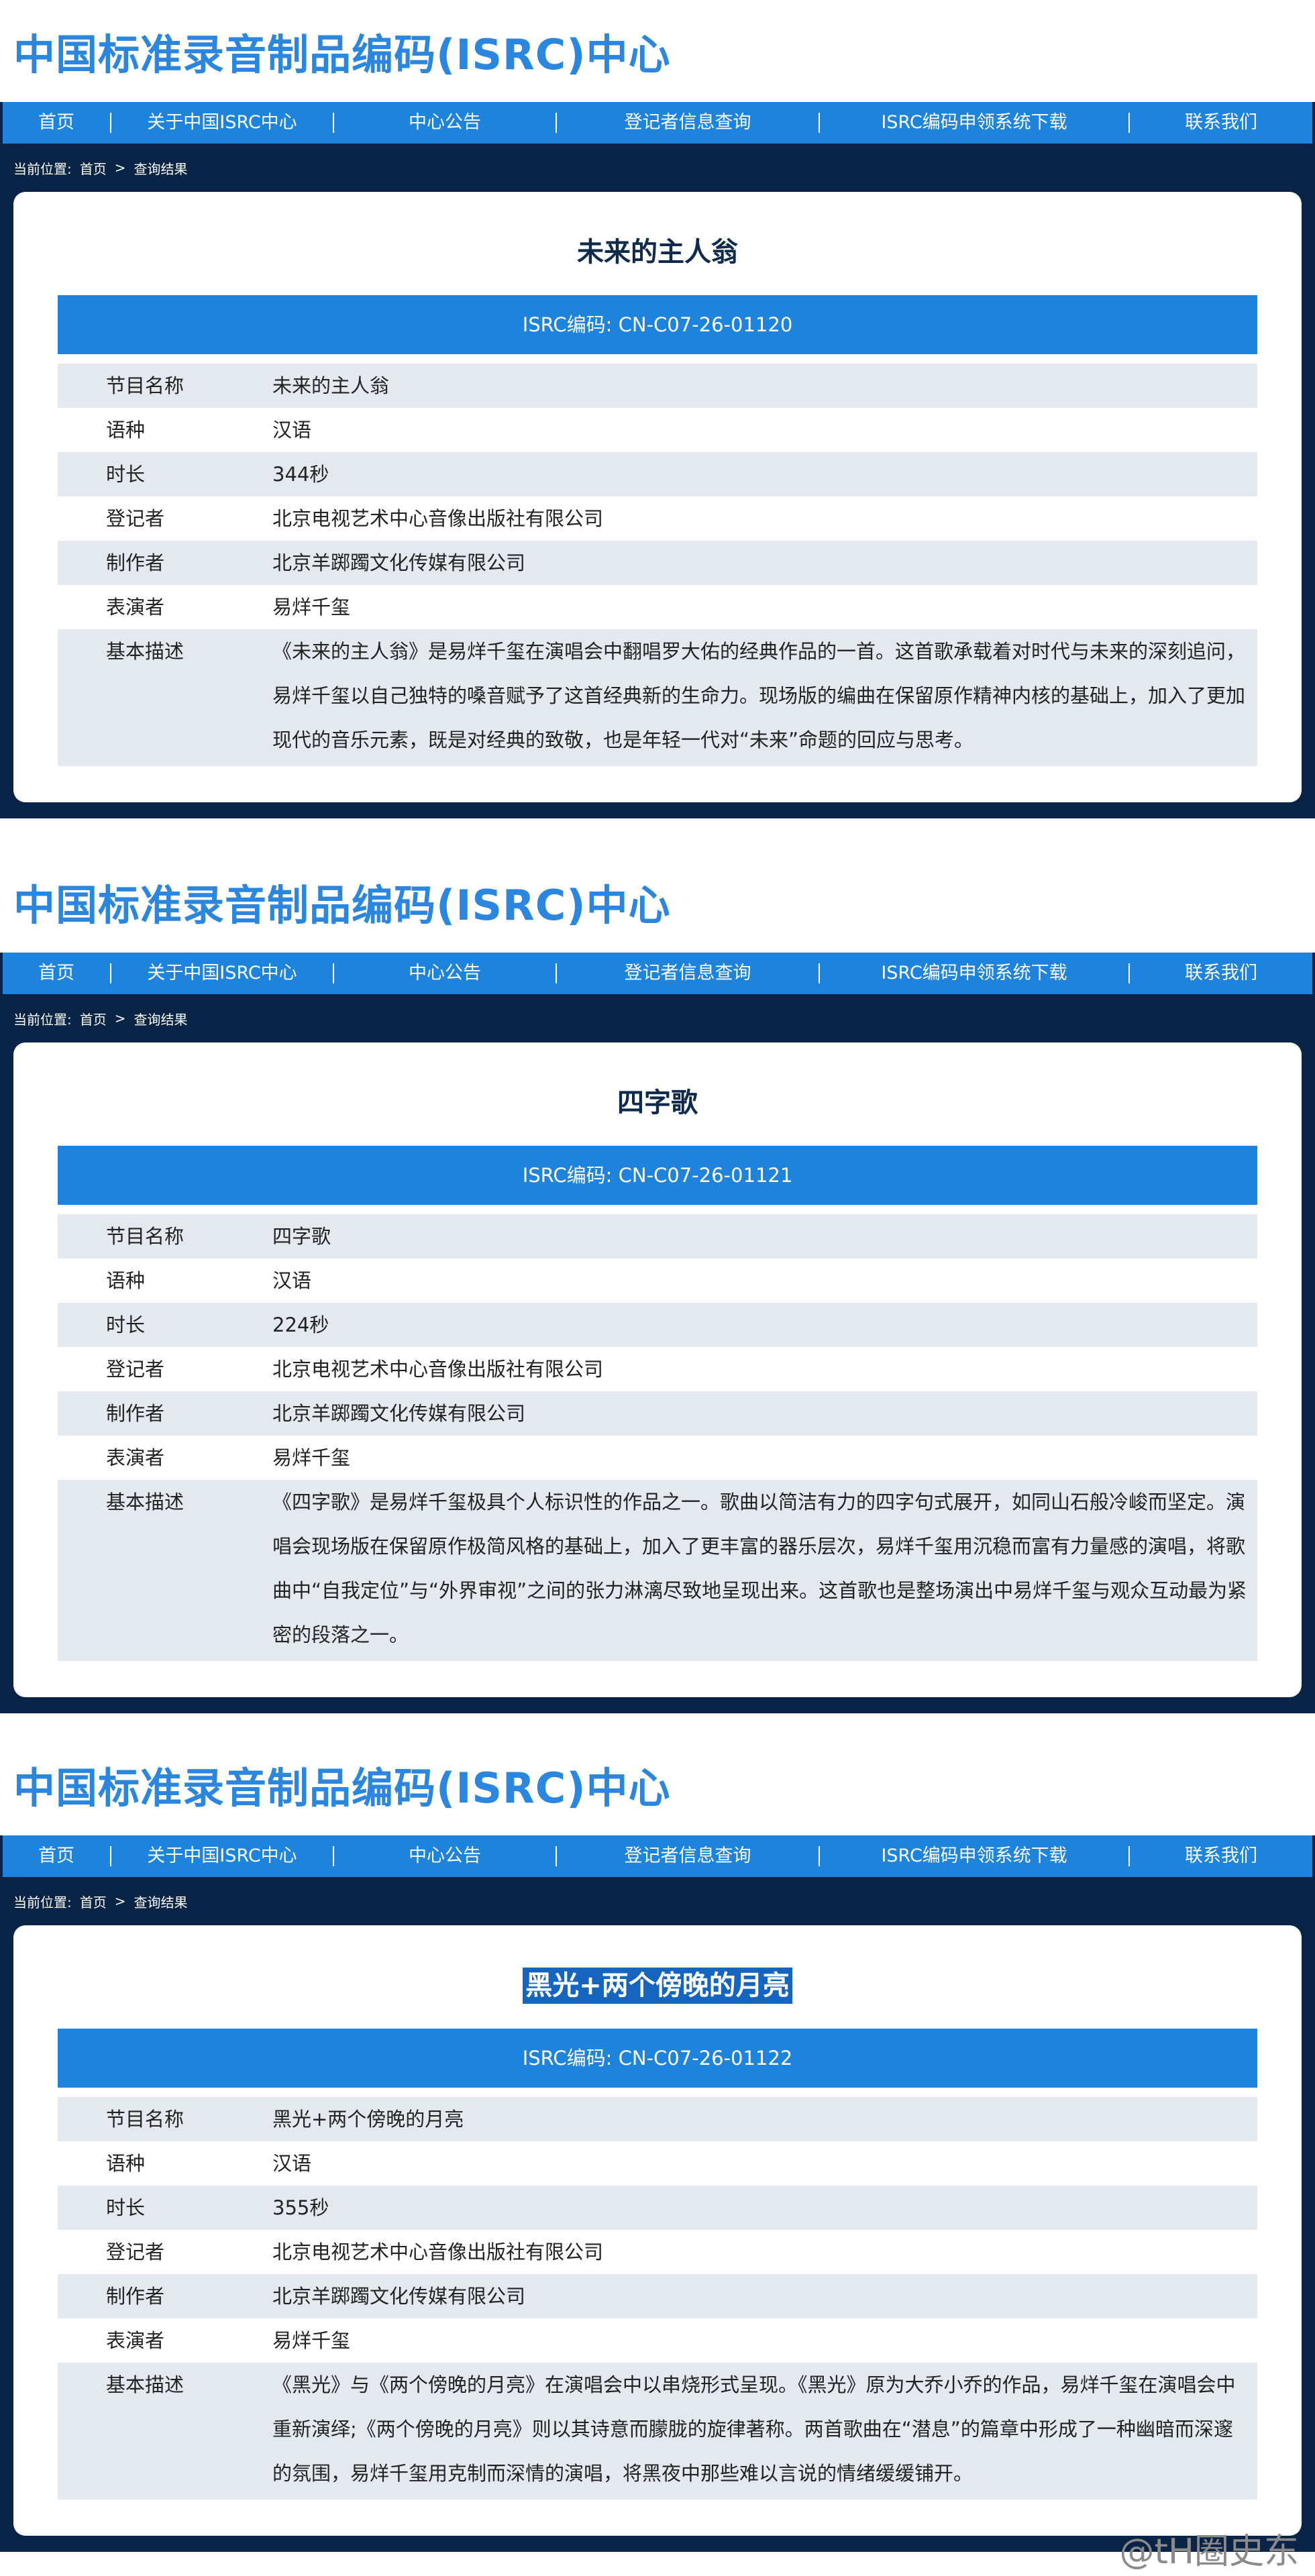  I want to click on value-name: 黑光+两个傍晚的月亮, so click(368, 2119).